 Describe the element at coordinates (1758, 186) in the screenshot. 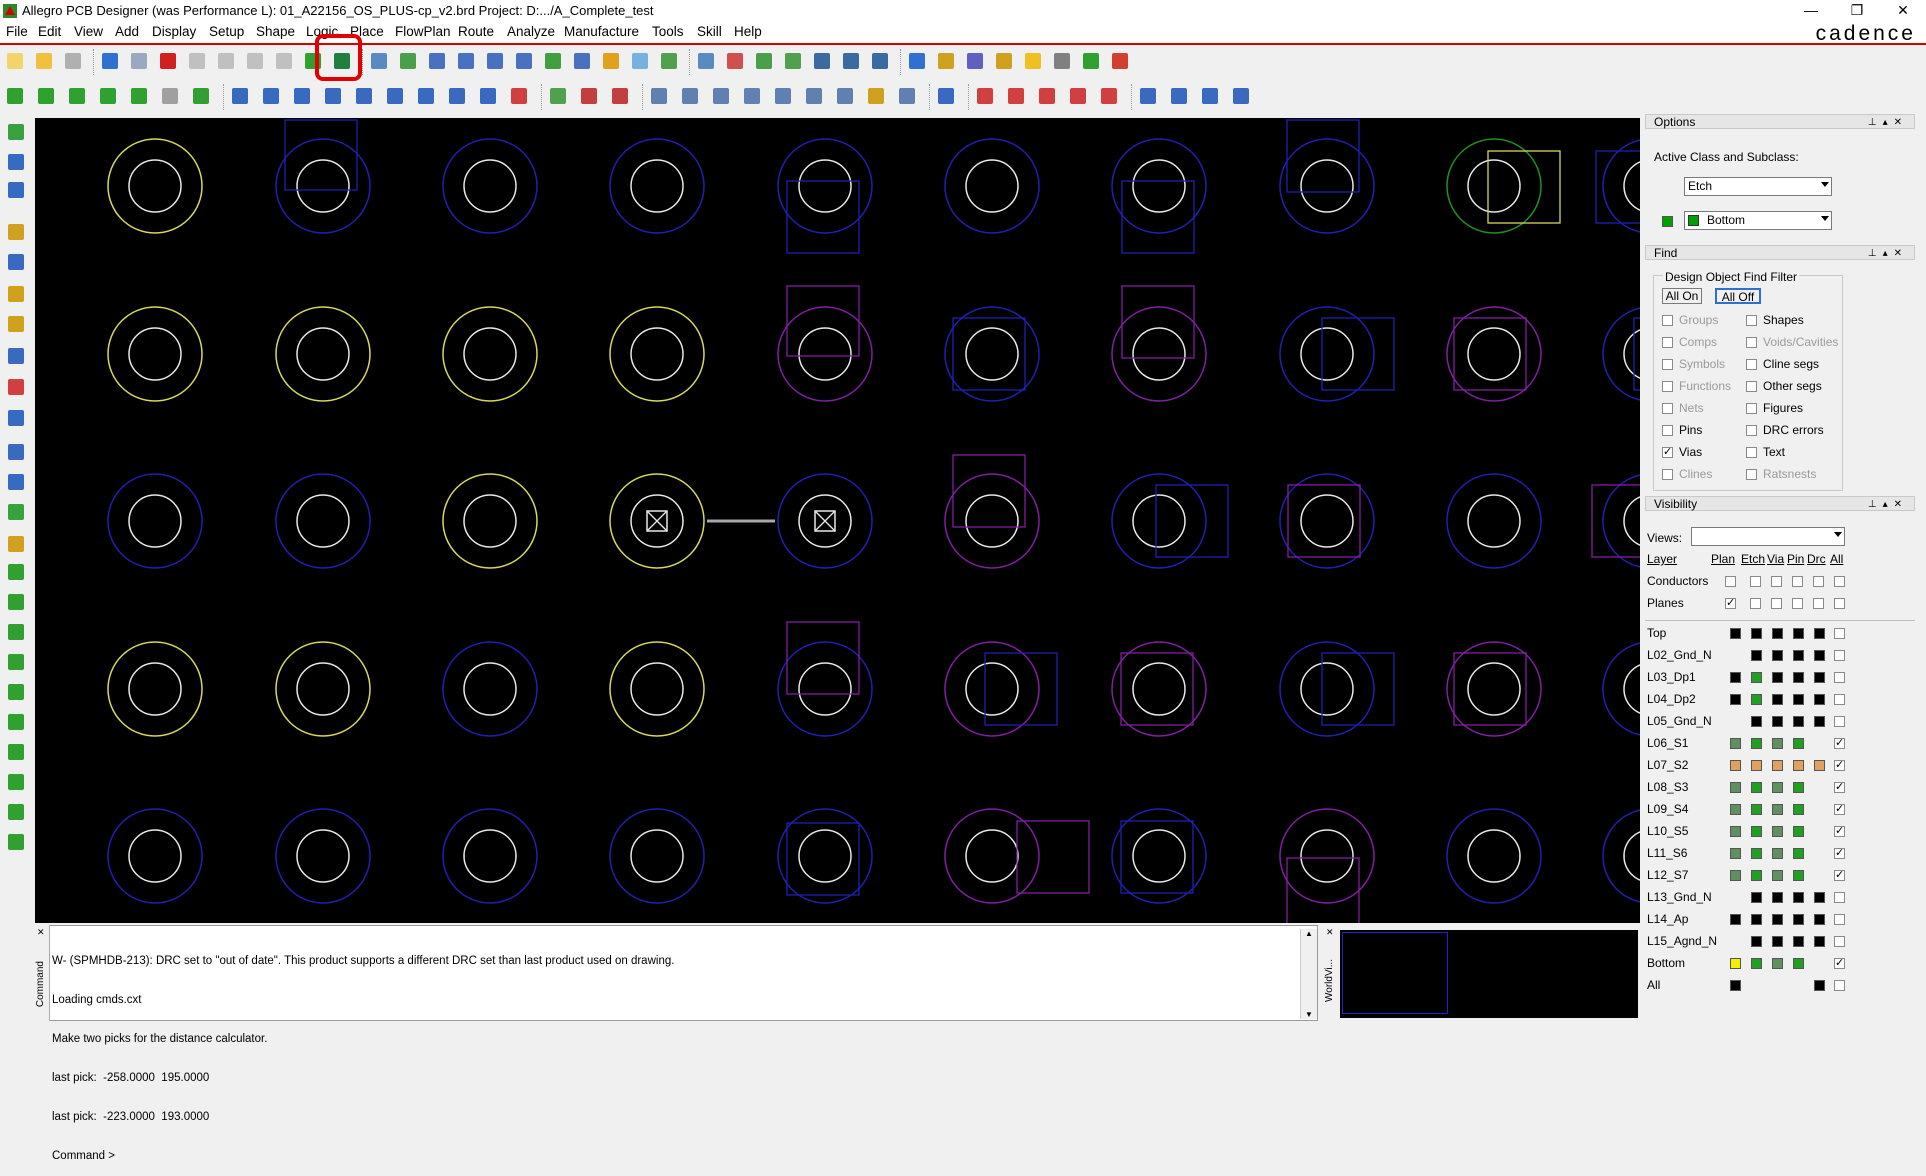

I see `class-select: Etch` at that location.